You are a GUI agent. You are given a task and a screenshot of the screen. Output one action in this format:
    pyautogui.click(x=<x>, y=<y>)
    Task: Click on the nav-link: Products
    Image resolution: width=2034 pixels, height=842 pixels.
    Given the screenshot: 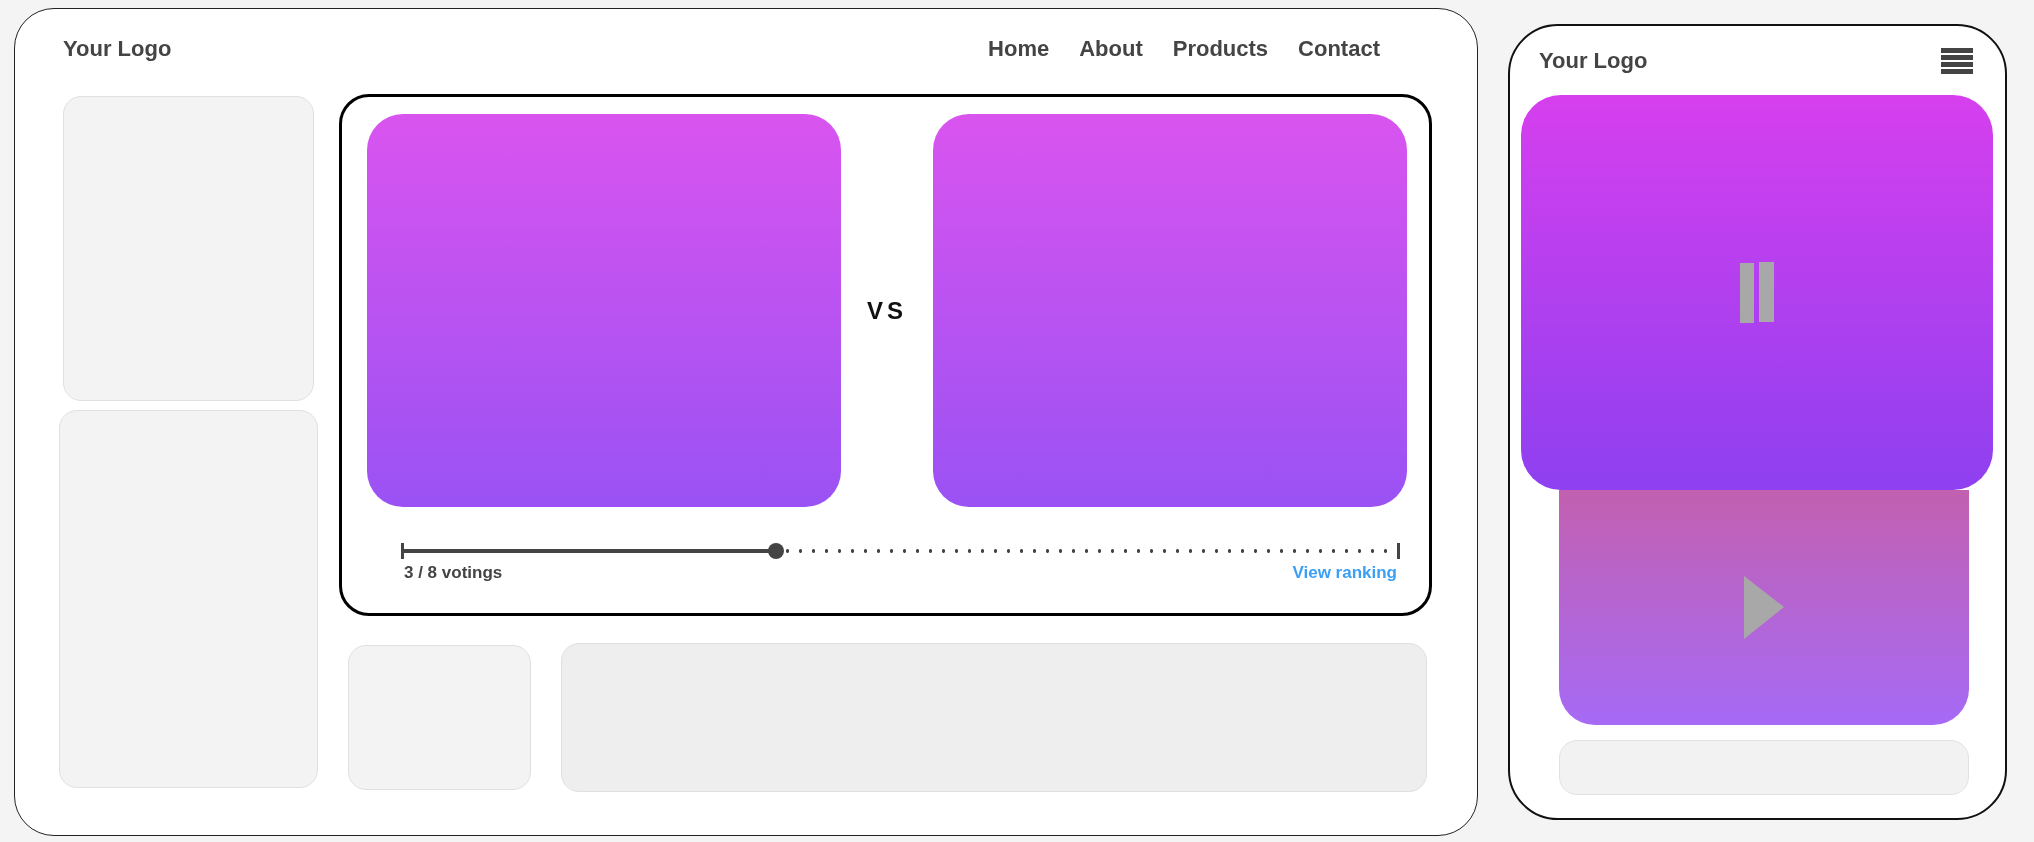 What is the action you would take?
    pyautogui.click(x=1220, y=49)
    